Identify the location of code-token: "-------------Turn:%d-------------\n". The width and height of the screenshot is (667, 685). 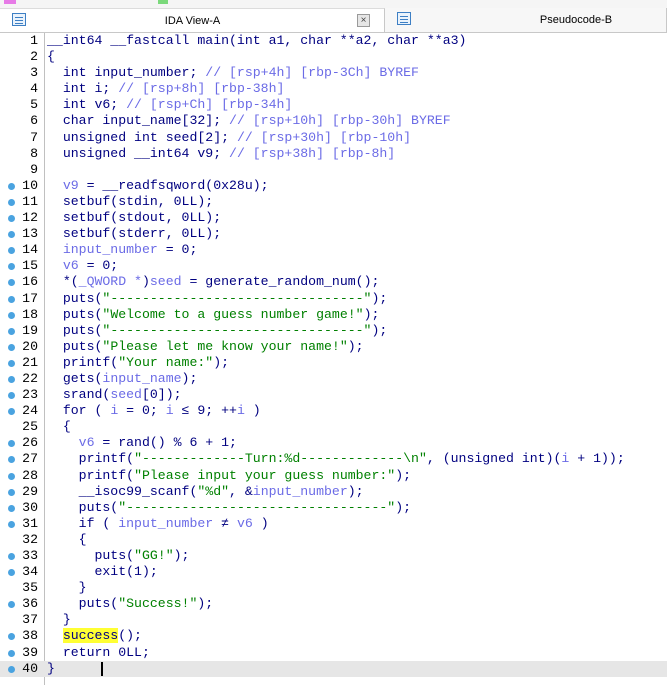
(280, 459).